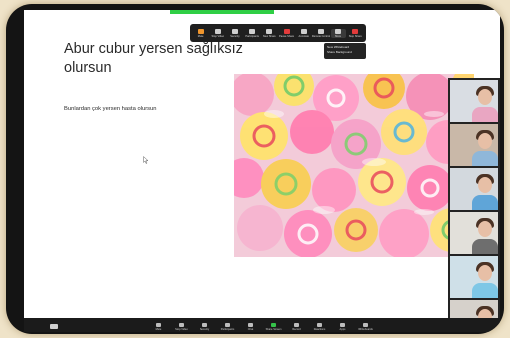  I want to click on sharing-indicator-bar, so click(222, 12).